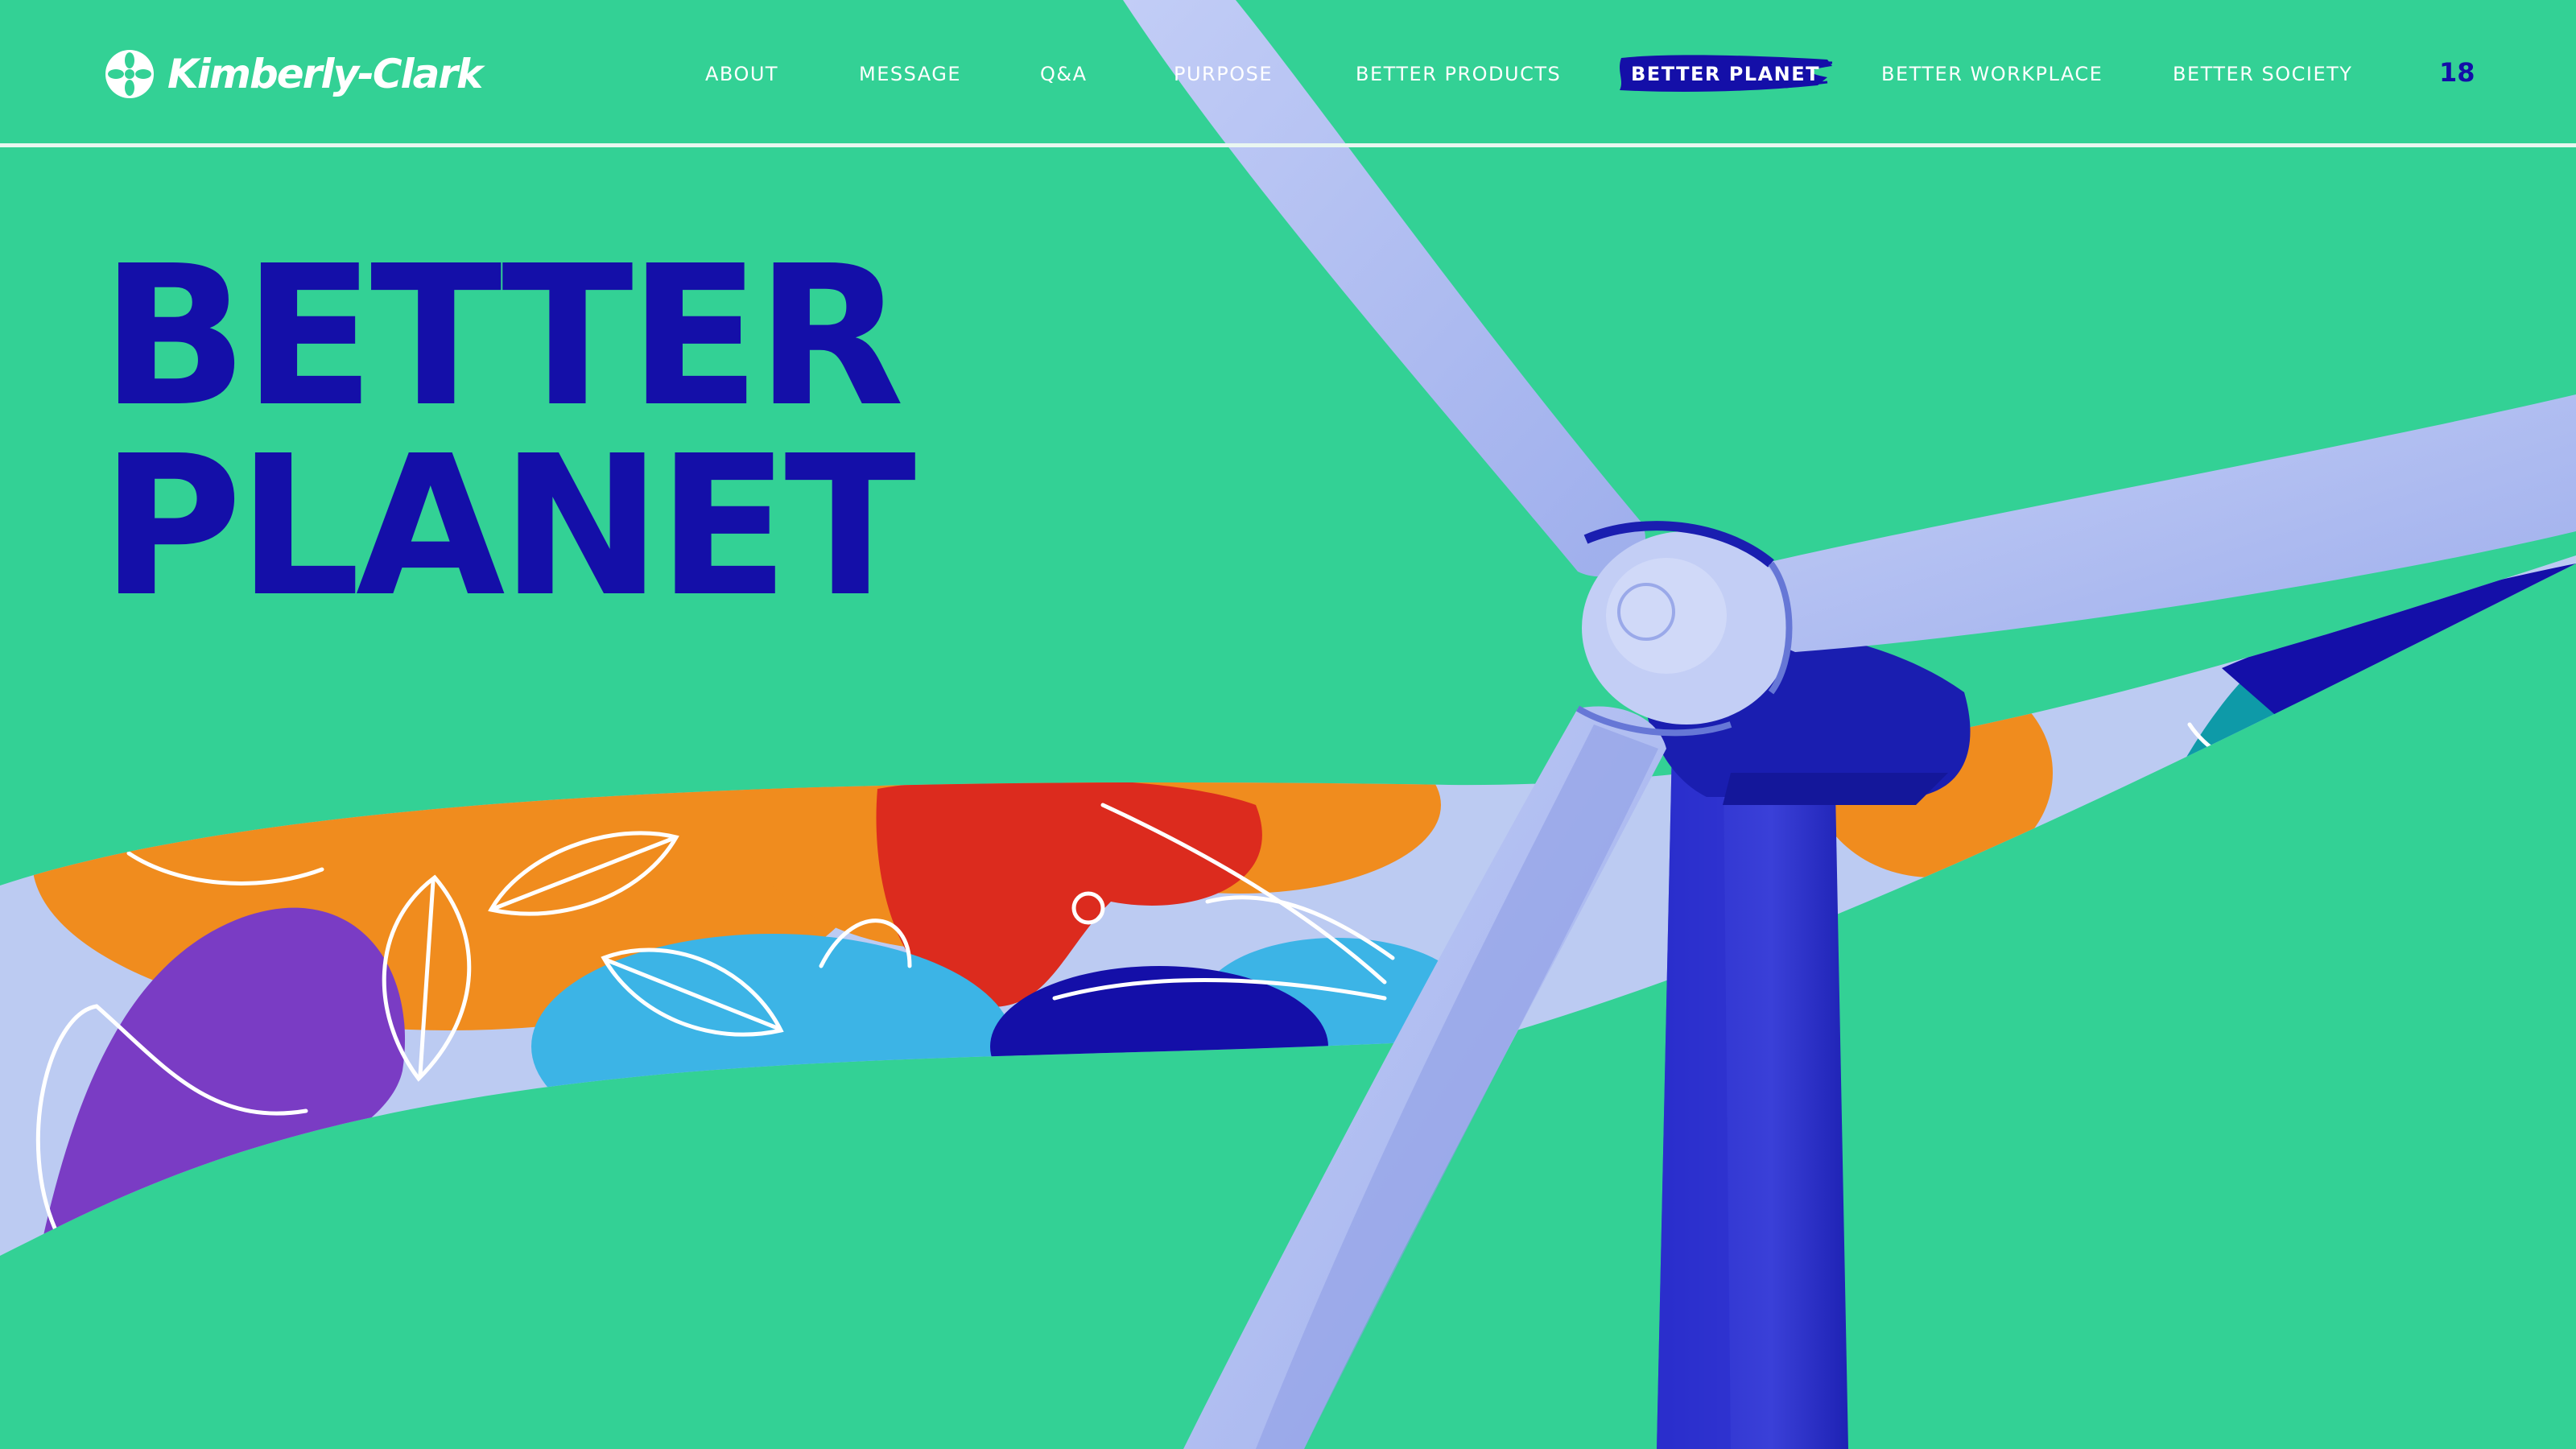 Image resolution: width=2576 pixels, height=1449 pixels. What do you see at coordinates (2262, 74) in the screenshot?
I see `nav-better-society: BETTER SOCIETY` at bounding box center [2262, 74].